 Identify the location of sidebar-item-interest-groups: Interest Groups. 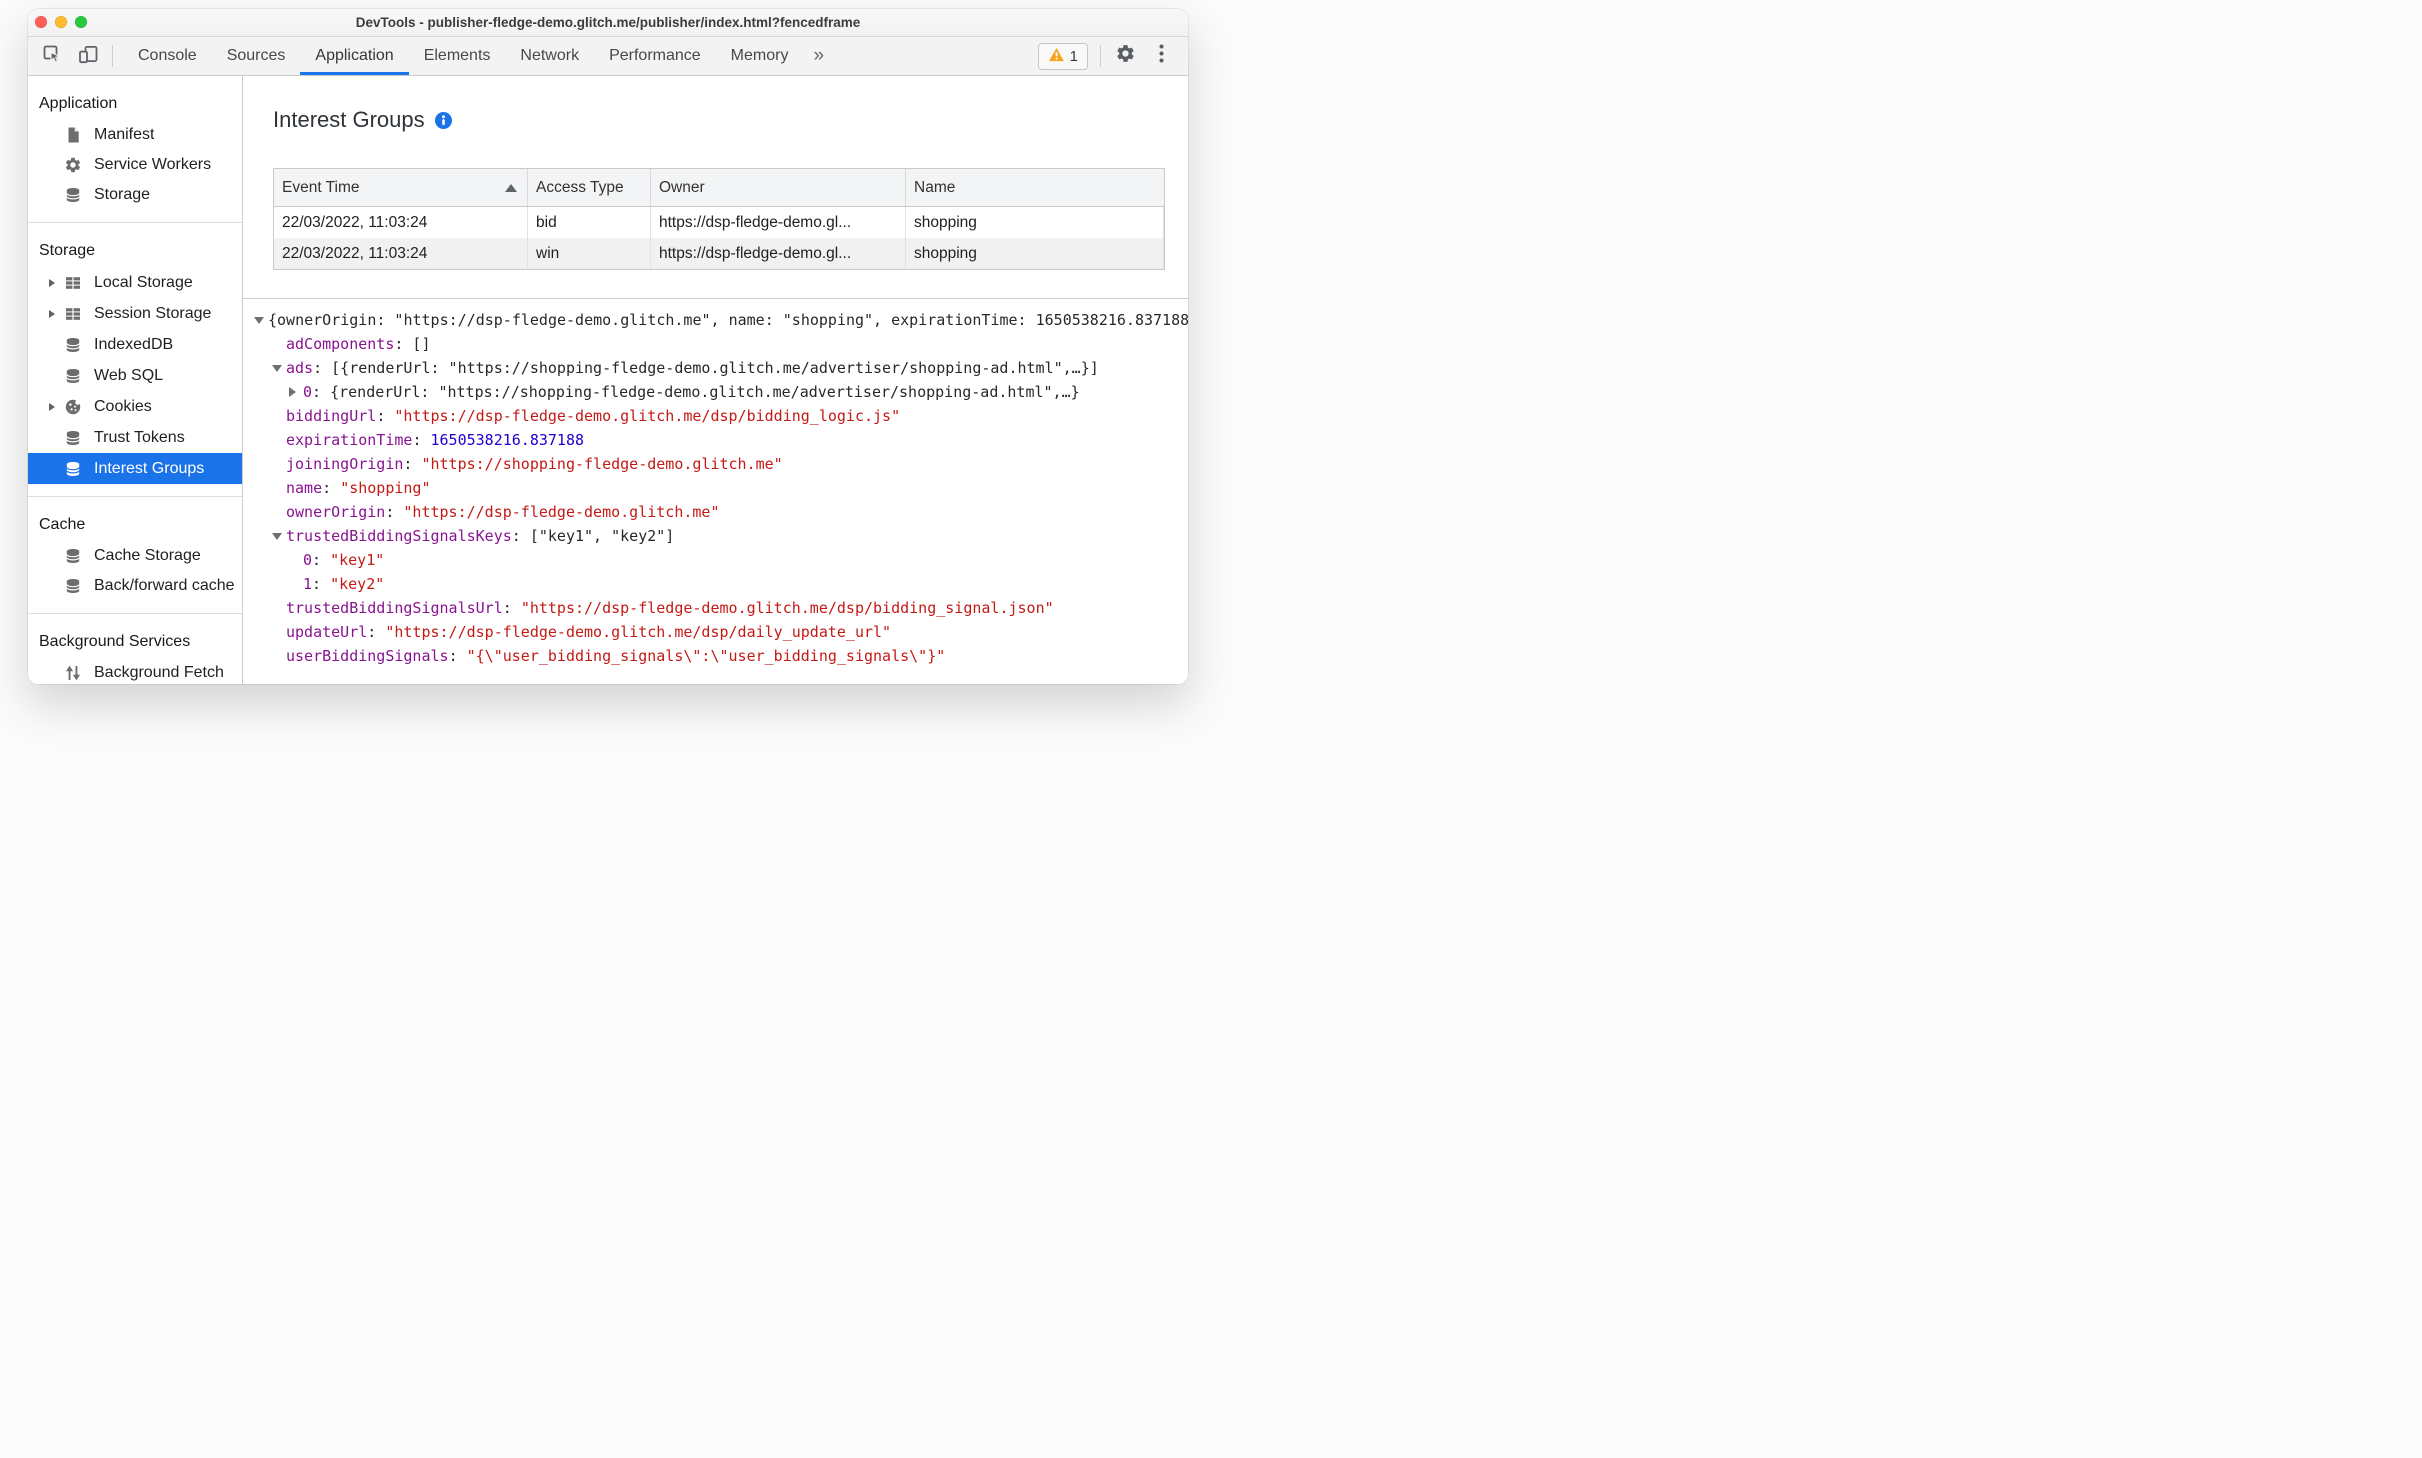
(135, 468).